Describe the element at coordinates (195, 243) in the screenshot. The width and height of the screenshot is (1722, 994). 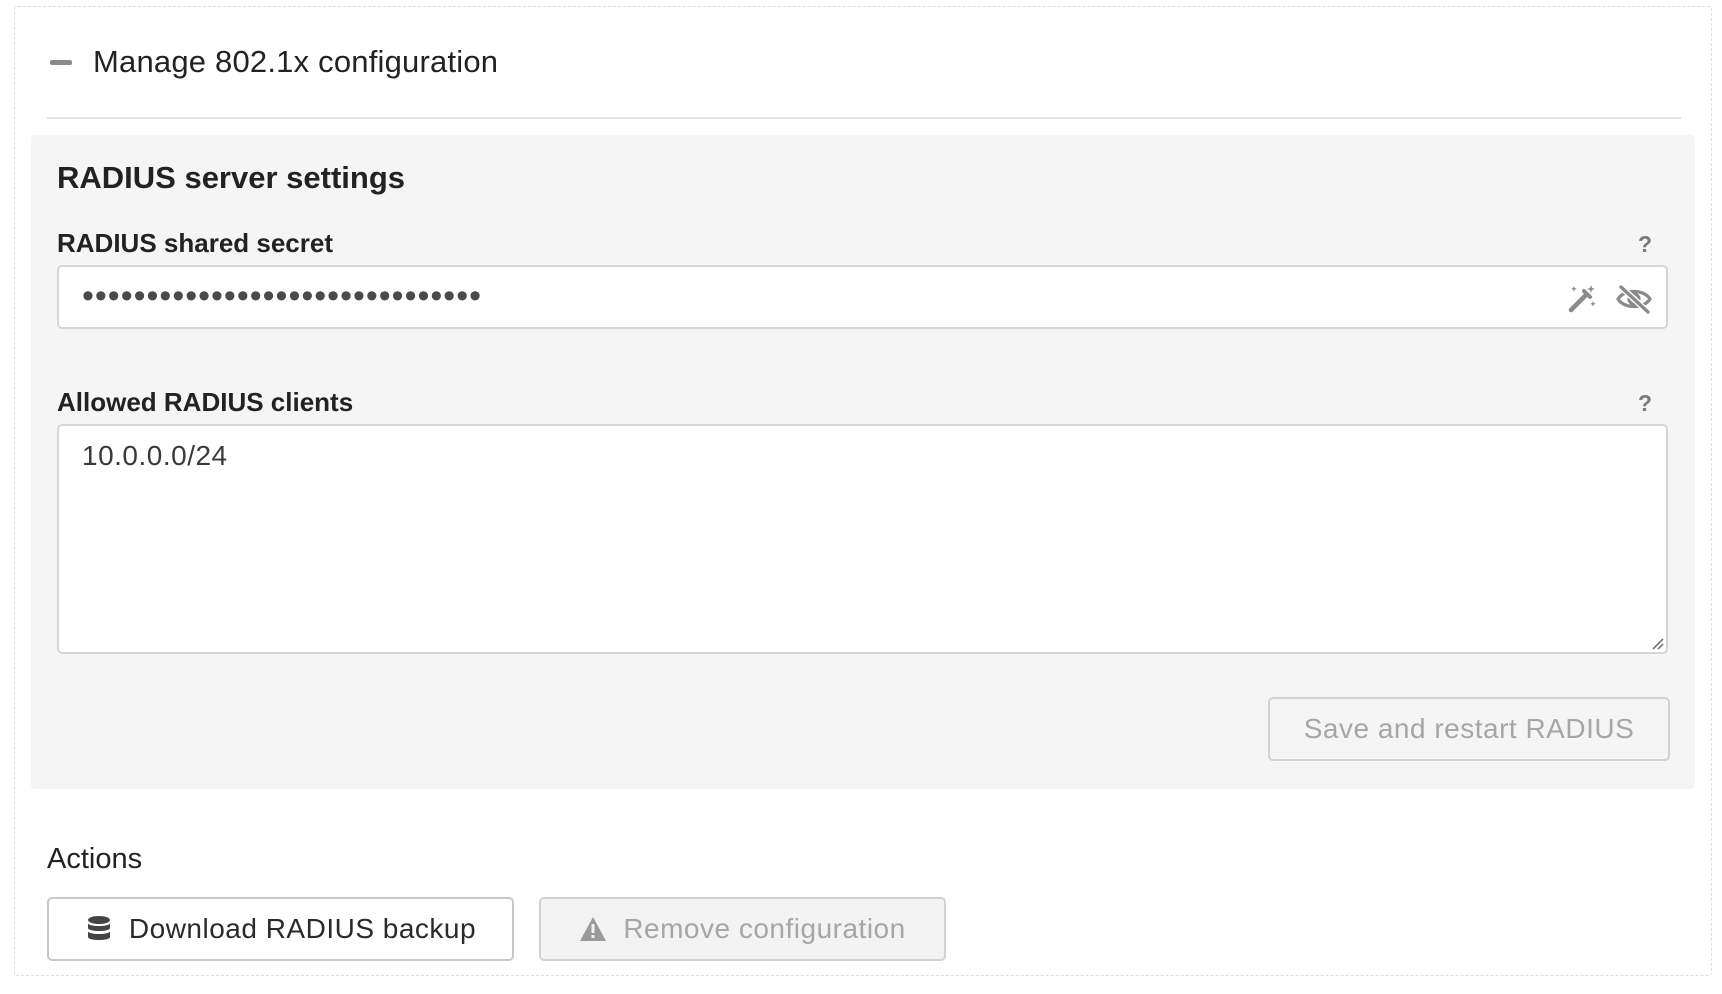
I see `shared-secret-label: RADIUS shared secret` at that location.